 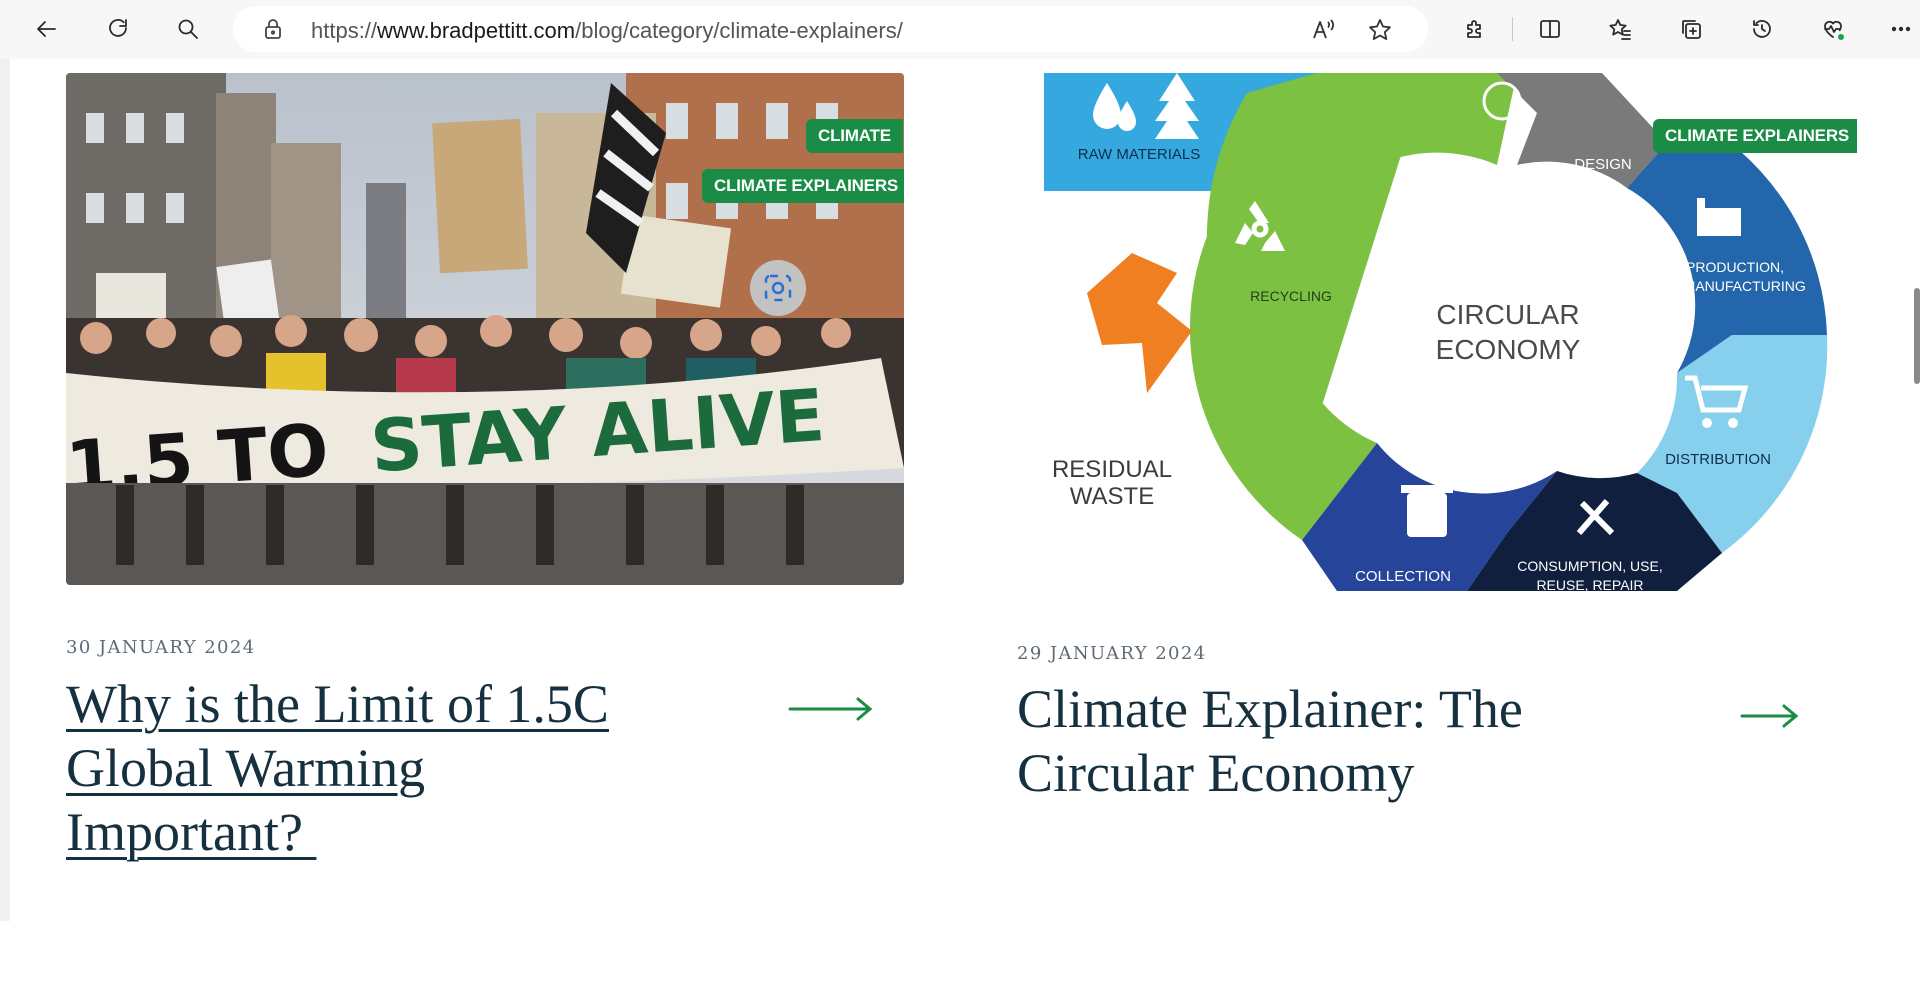 I want to click on url-path: /blog/category/climate-explainers/, so click(x=739, y=30).